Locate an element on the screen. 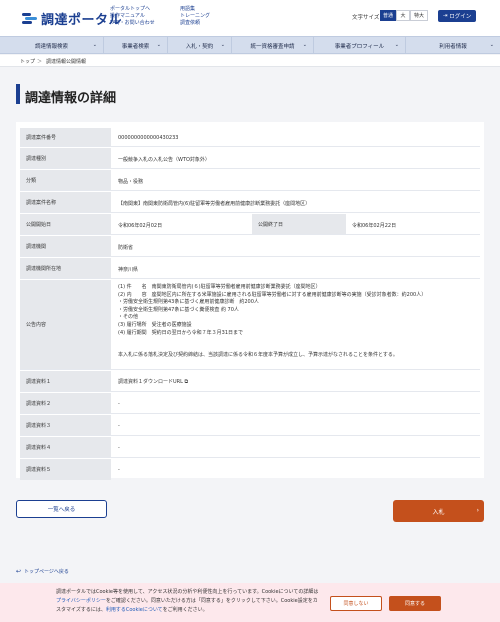 This screenshot has width=500, height=622. row-material-1: 調達資料１ 調達資料１ダウンロードURL ⧉ is located at coordinates (250, 381).